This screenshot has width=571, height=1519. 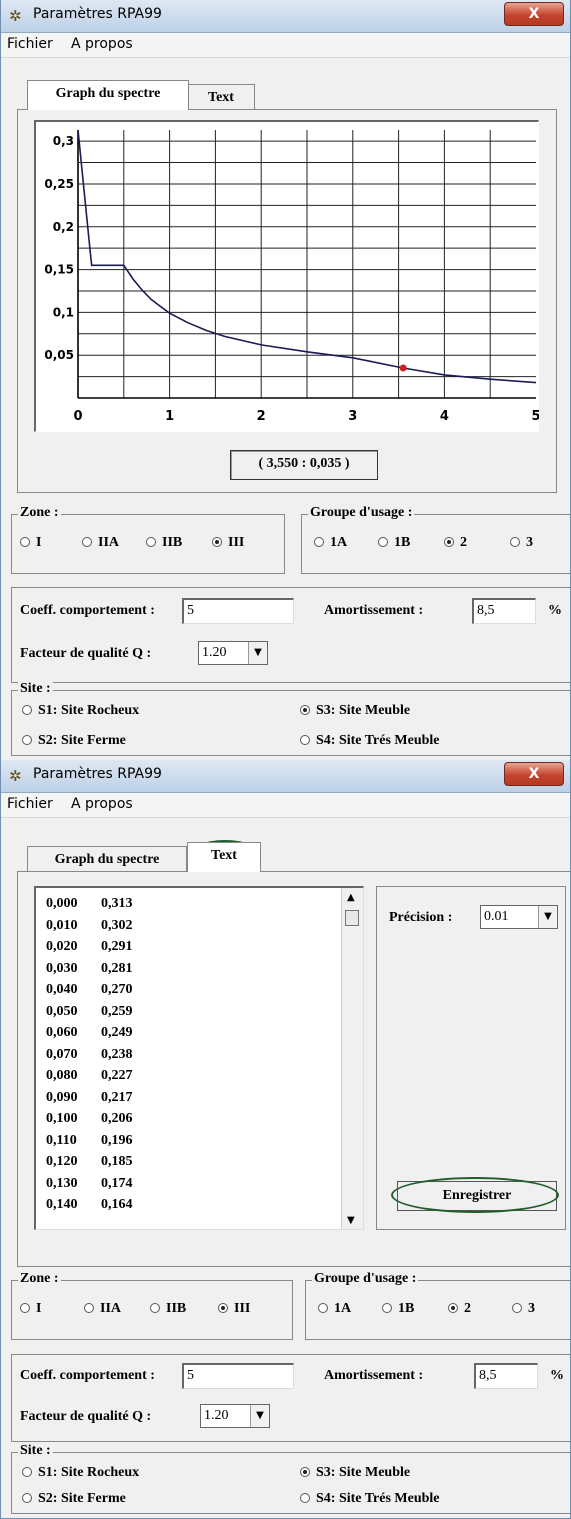 I want to click on list-item-period: 0,090, so click(x=62, y=1097).